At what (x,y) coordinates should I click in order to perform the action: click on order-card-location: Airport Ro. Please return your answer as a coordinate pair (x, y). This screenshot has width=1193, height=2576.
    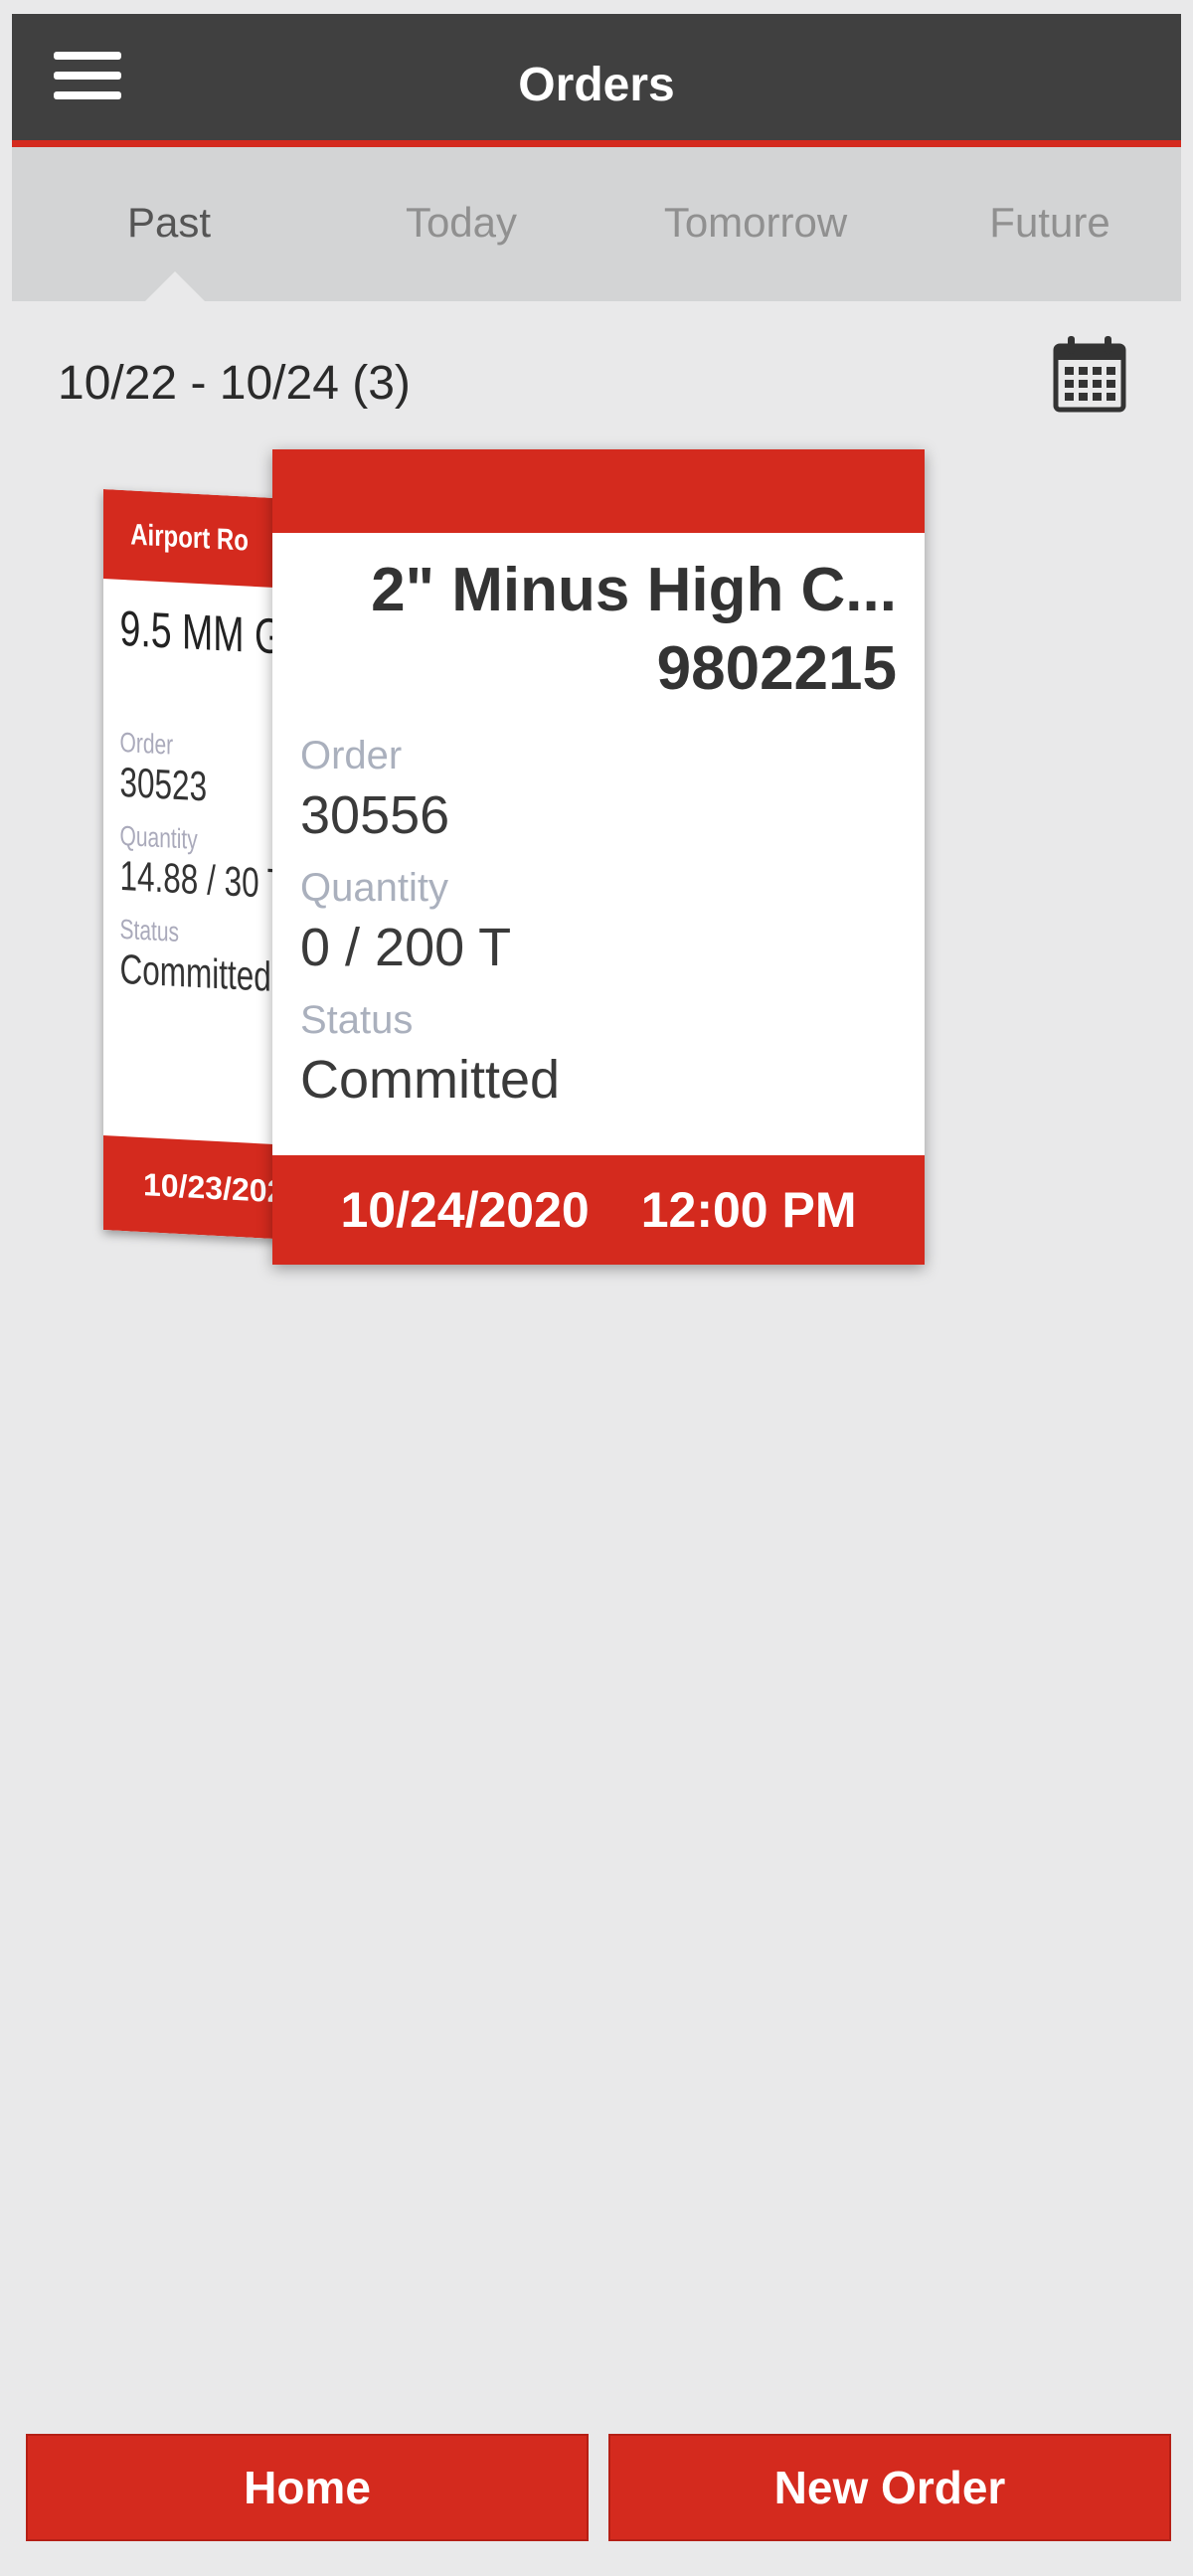
    Looking at the image, I should click on (198, 539).